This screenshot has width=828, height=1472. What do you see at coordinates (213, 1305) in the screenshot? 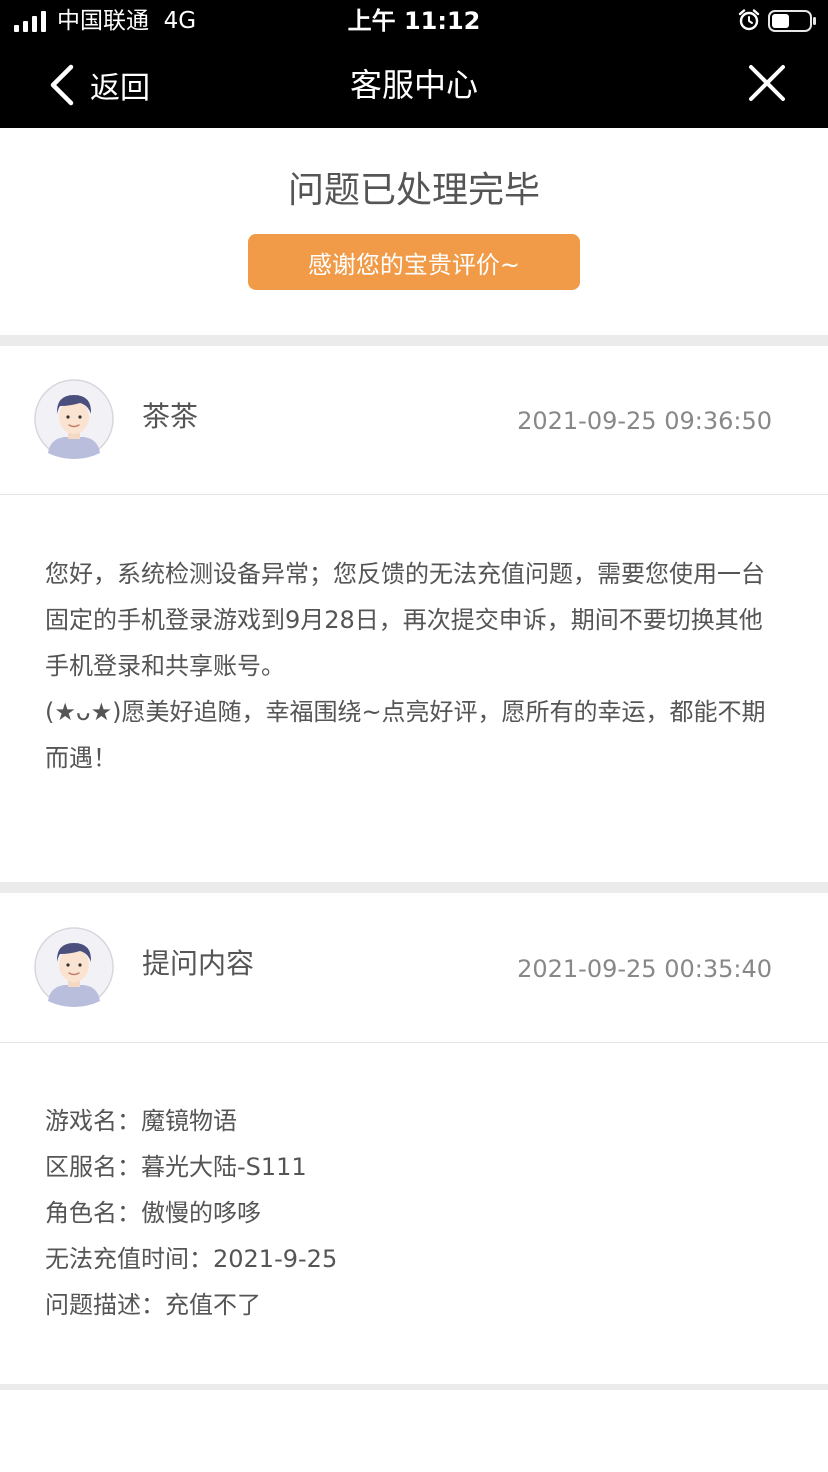
I see `detail-value: 充值不了` at bounding box center [213, 1305].